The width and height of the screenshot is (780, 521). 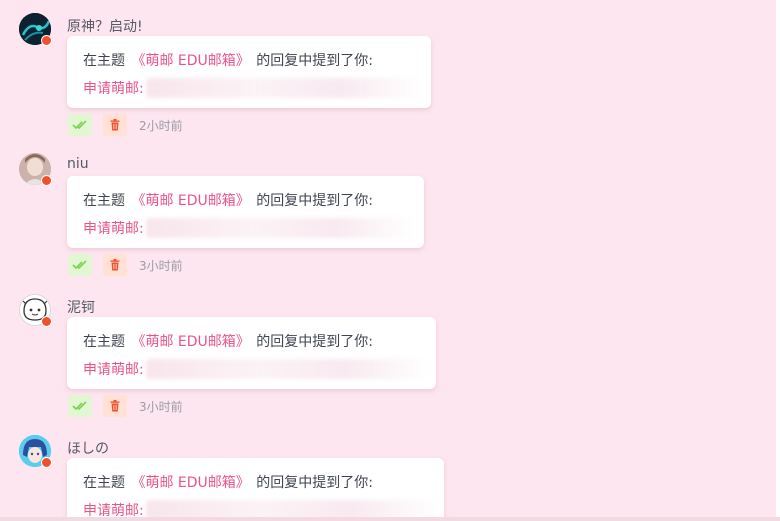 What do you see at coordinates (390, 519) in the screenshot?
I see `bottom-edge` at bounding box center [390, 519].